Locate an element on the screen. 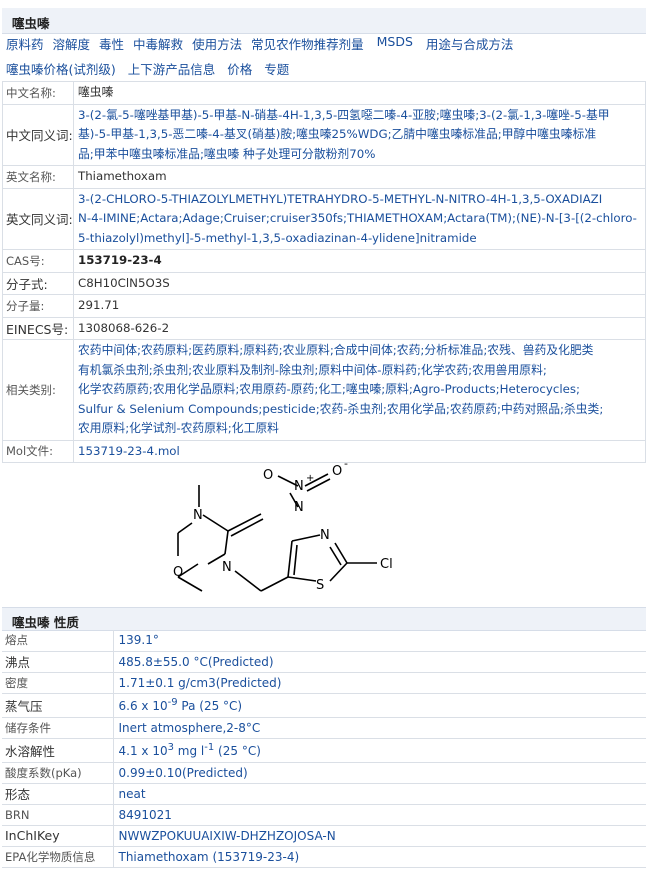 Image resolution: width=650 pixels, height=871 pixels. info-value: 噻虫嗪 is located at coordinates (359, 93).